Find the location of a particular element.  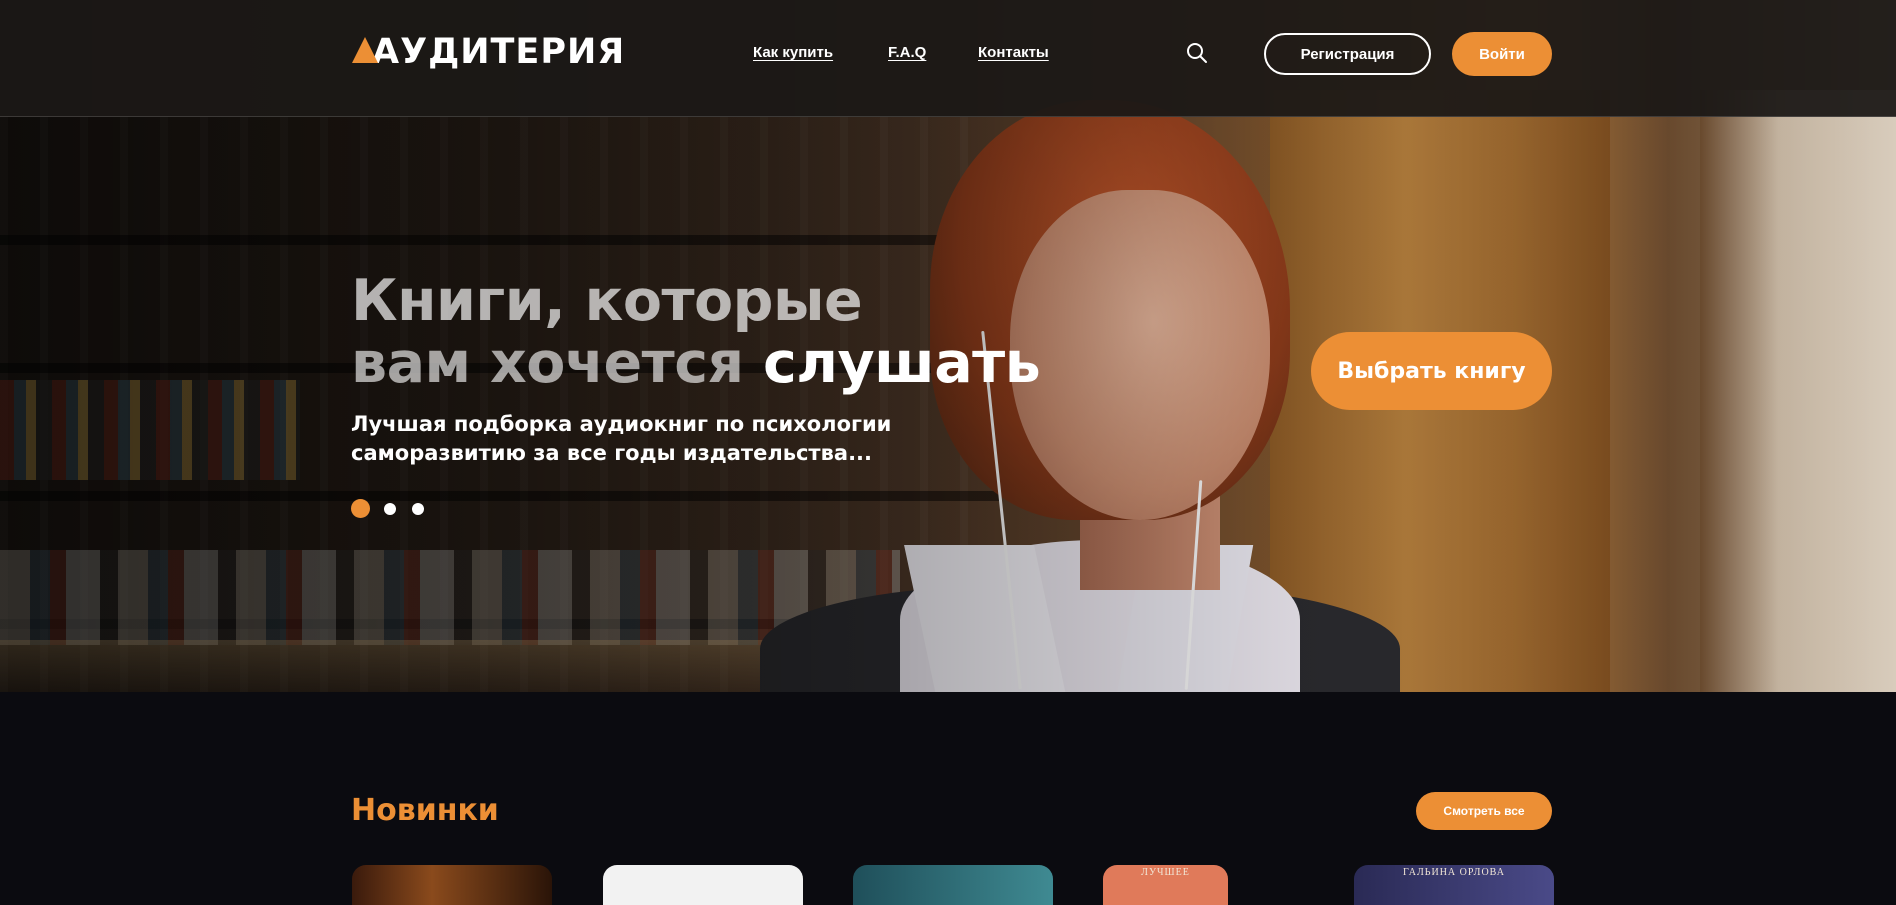

logo-text: АУДИТЕРИЯ is located at coordinates (499, 52).